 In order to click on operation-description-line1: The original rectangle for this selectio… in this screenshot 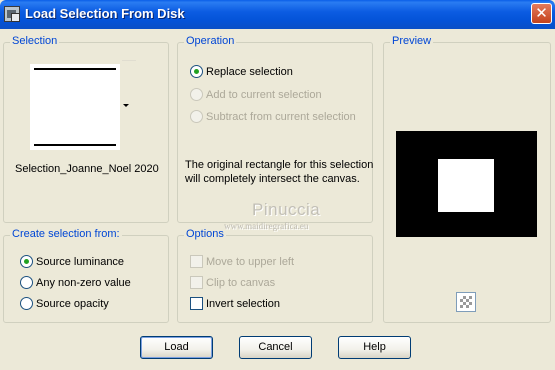, I will do `click(279, 165)`.